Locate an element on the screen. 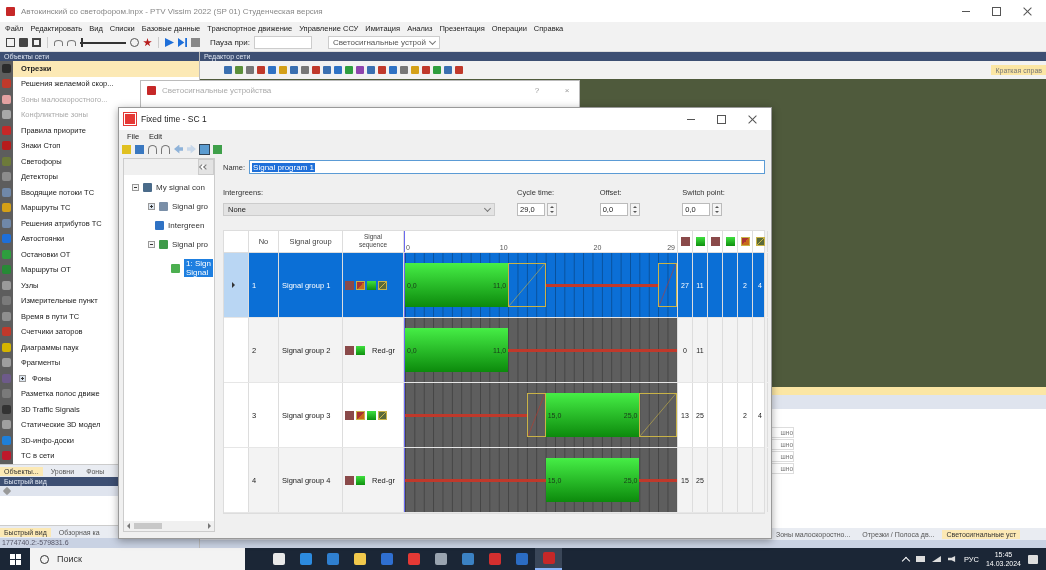 Image resolution: width=1046 pixels, height=570 pixels. notification-icon is located at coordinates (1033, 559).